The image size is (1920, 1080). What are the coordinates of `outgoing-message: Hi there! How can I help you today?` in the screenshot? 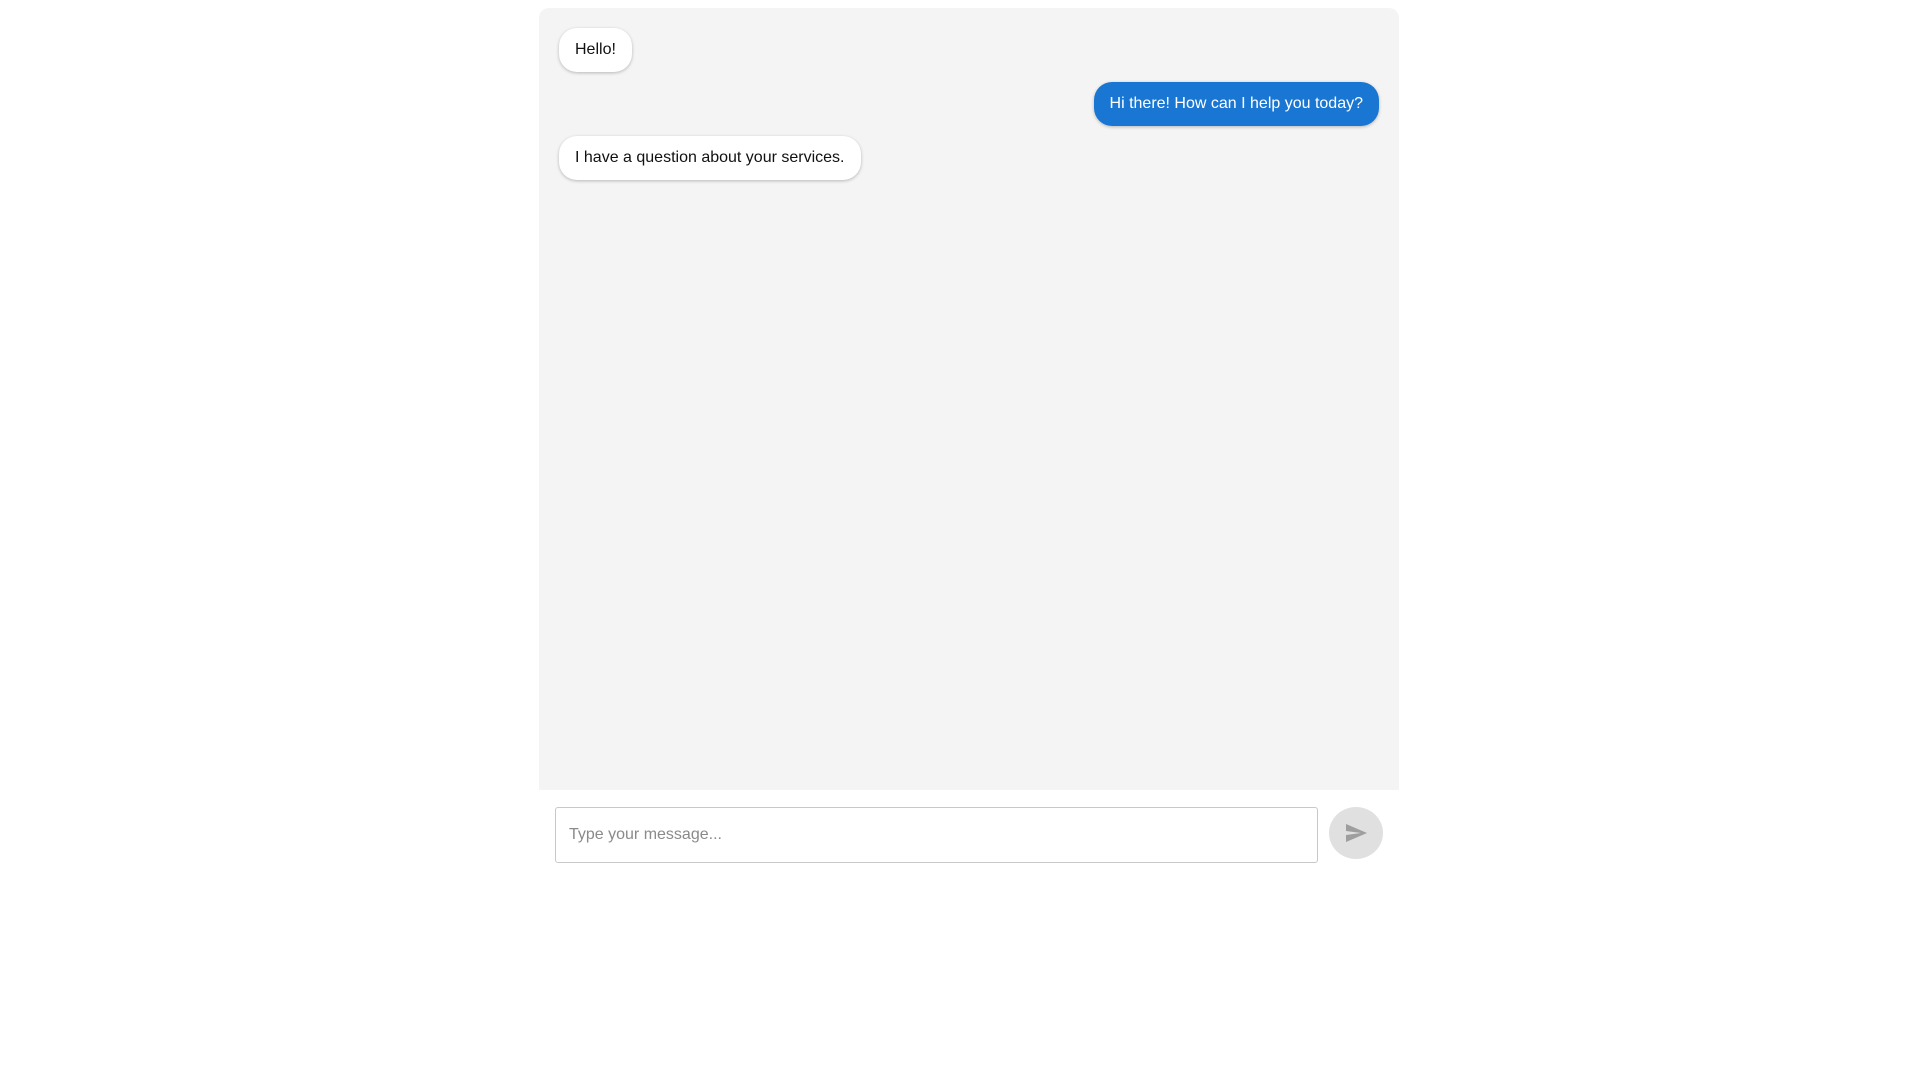 It's located at (1236, 104).